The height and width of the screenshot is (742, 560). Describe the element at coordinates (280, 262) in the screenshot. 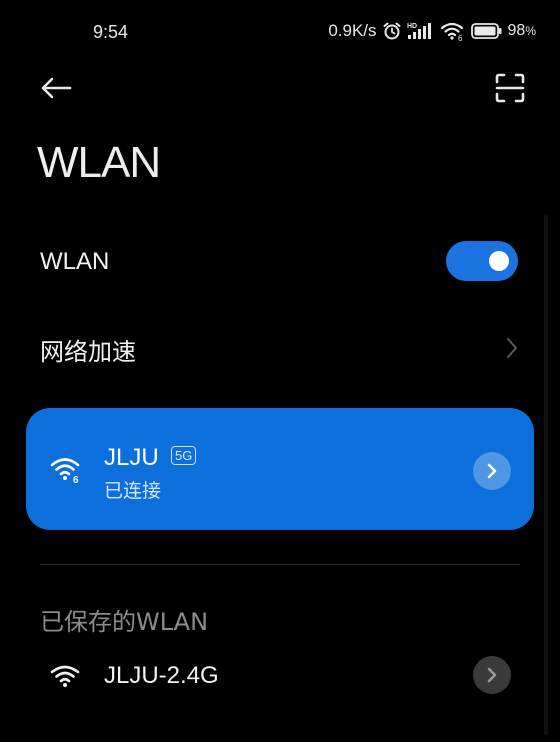

I see `wlan-toggle-row: WLAN` at that location.